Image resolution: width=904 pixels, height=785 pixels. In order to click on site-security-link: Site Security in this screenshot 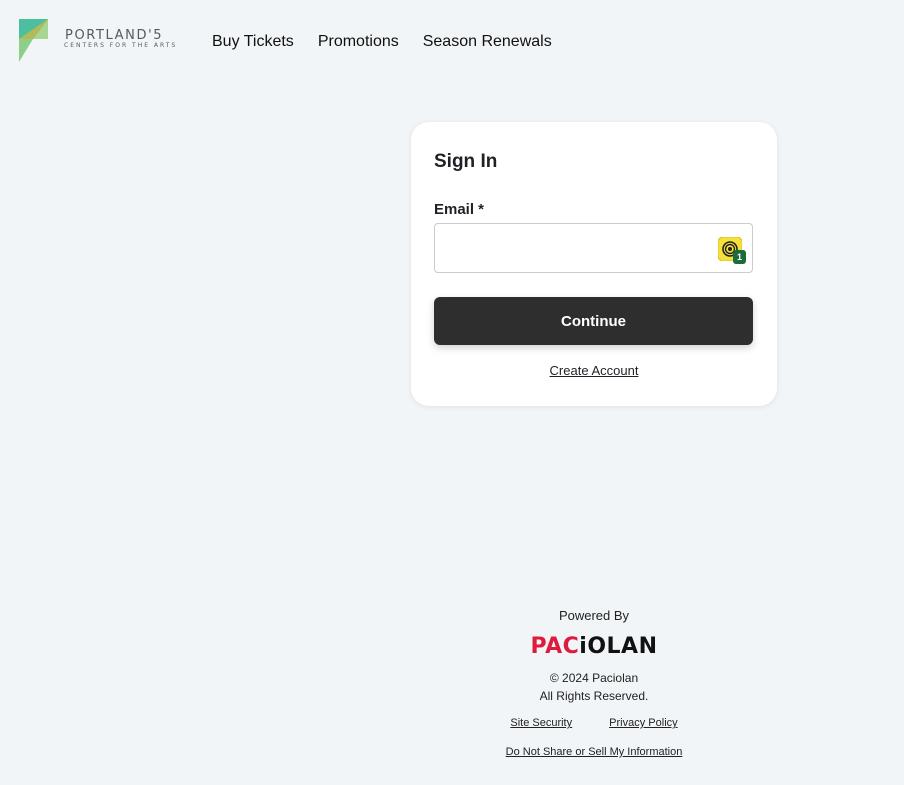, I will do `click(541, 723)`.